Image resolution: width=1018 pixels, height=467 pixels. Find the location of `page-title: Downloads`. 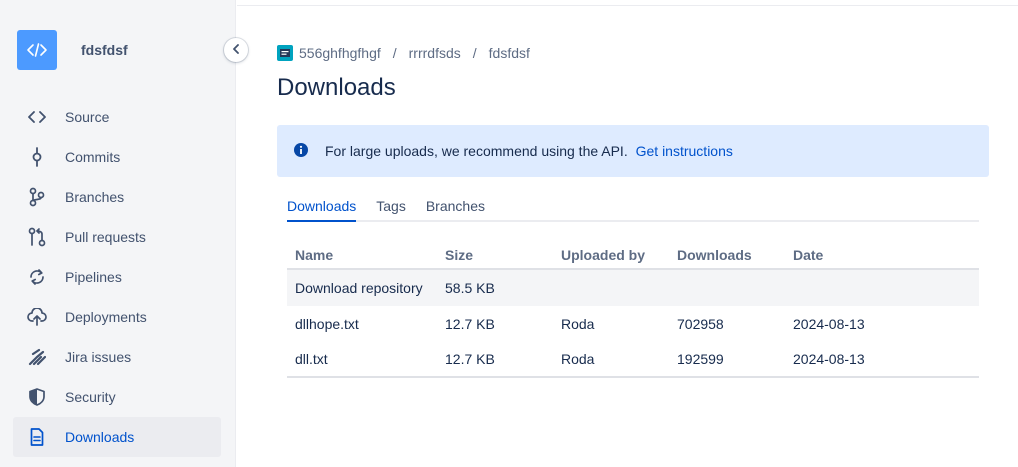

page-title: Downloads is located at coordinates (336, 87).